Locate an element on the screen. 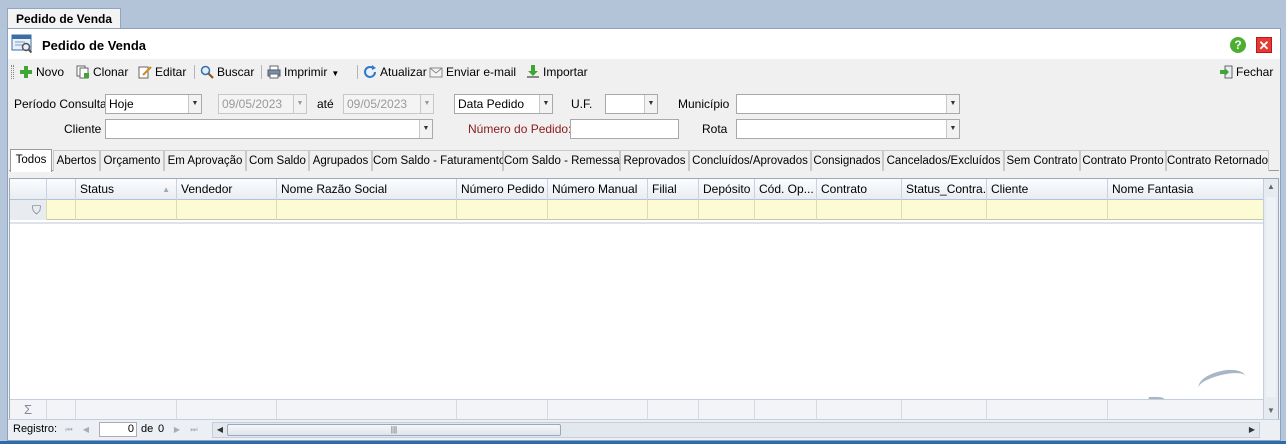 The width and height of the screenshot is (1286, 444). cliente-select: ▼ is located at coordinates (269, 129).